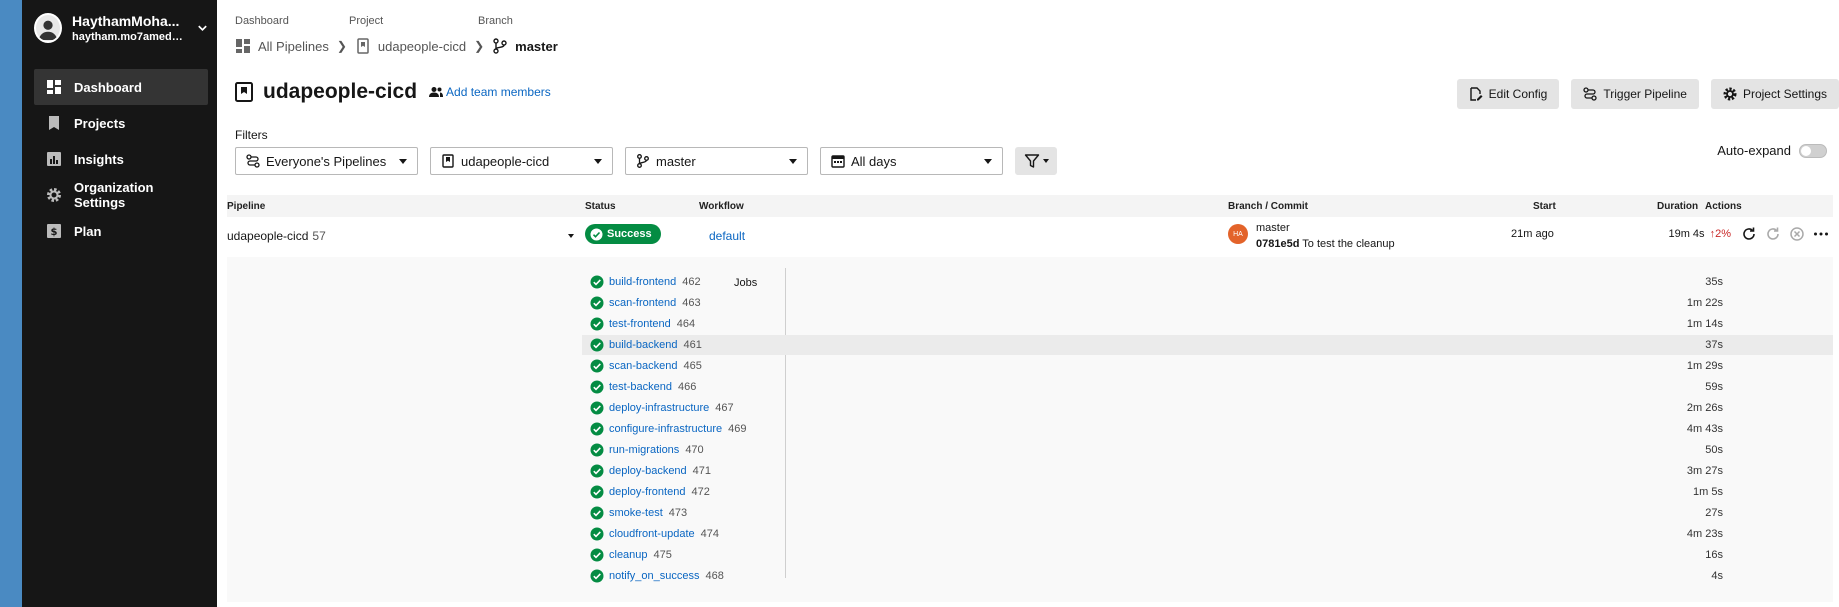 The image size is (1839, 607). What do you see at coordinates (521, 161) in the screenshot?
I see `project-filter-select: udapeople-cicd` at bounding box center [521, 161].